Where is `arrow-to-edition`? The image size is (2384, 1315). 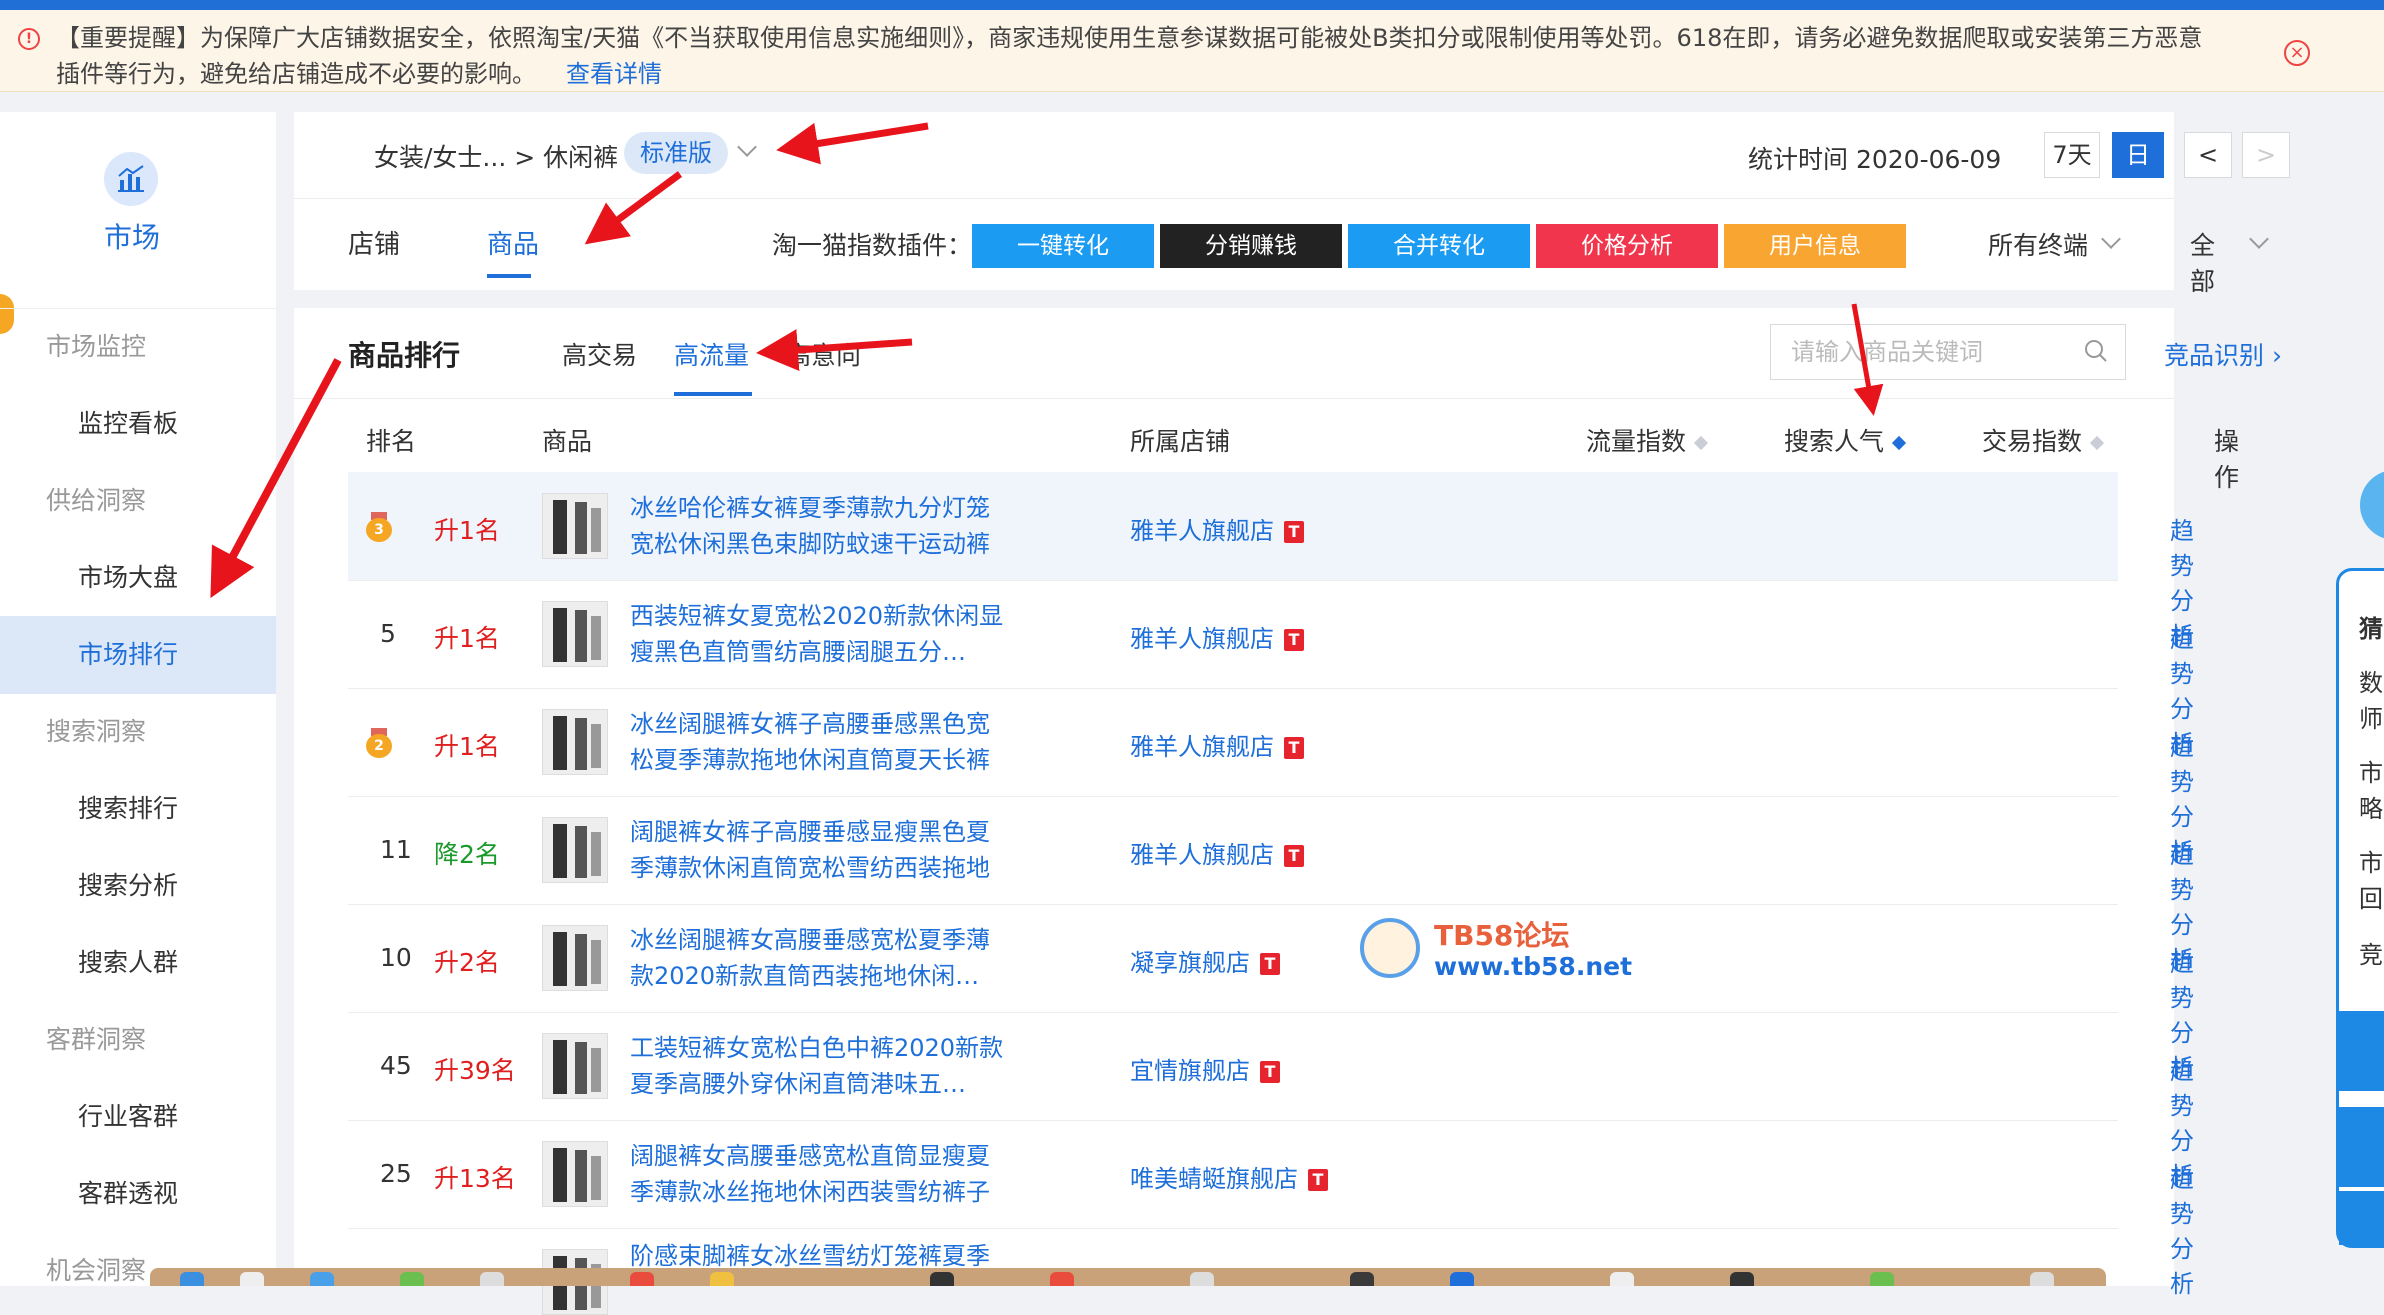 arrow-to-edition is located at coordinates (852, 143).